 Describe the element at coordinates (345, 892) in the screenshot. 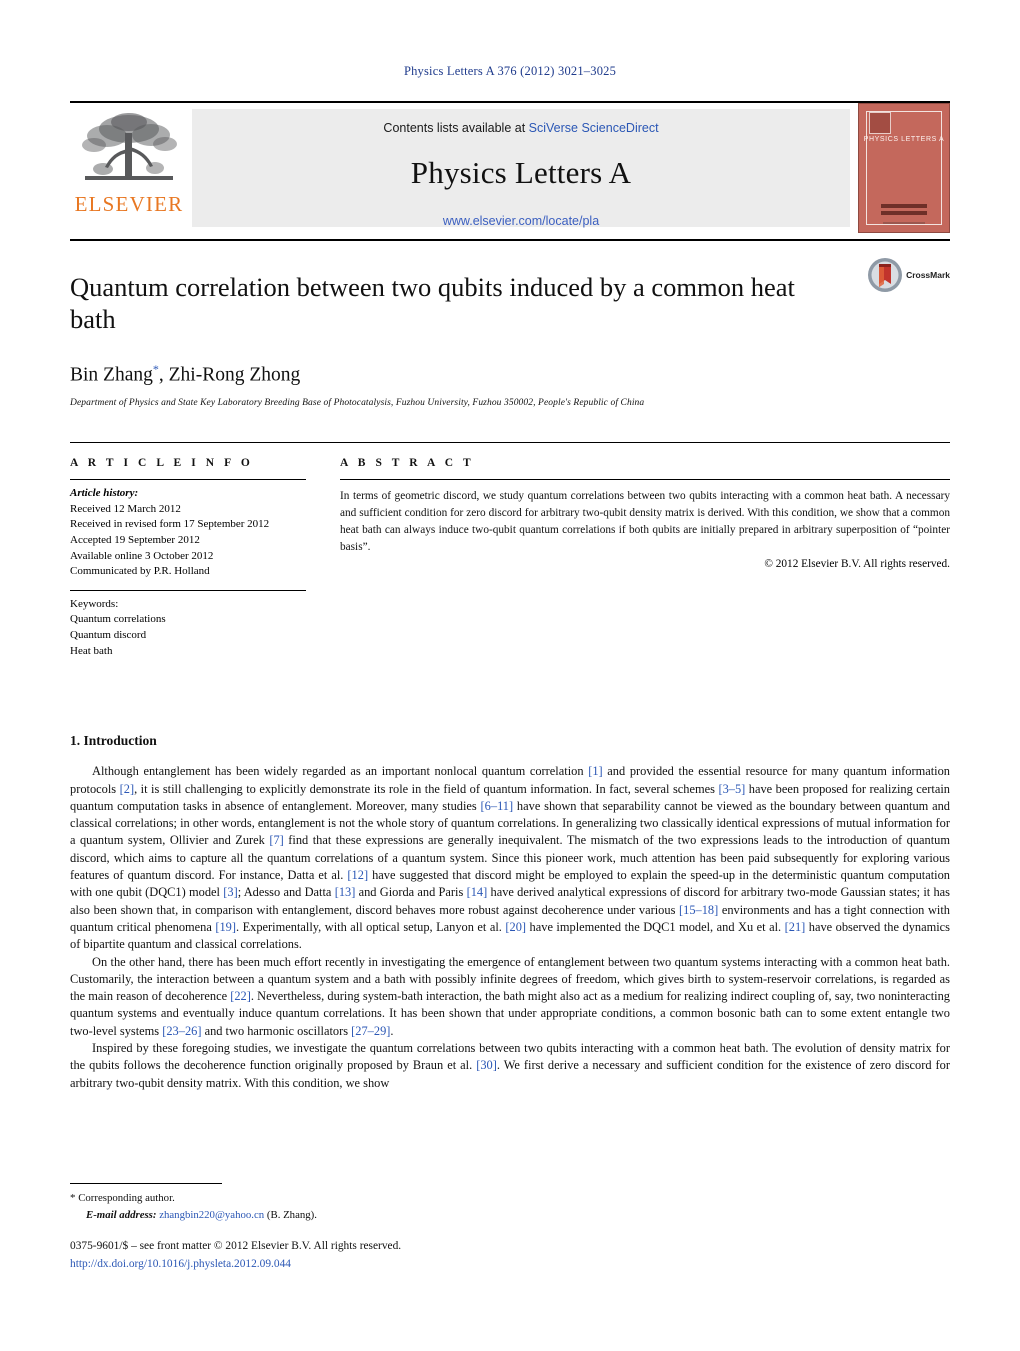

I see `citation-link: [13]` at that location.